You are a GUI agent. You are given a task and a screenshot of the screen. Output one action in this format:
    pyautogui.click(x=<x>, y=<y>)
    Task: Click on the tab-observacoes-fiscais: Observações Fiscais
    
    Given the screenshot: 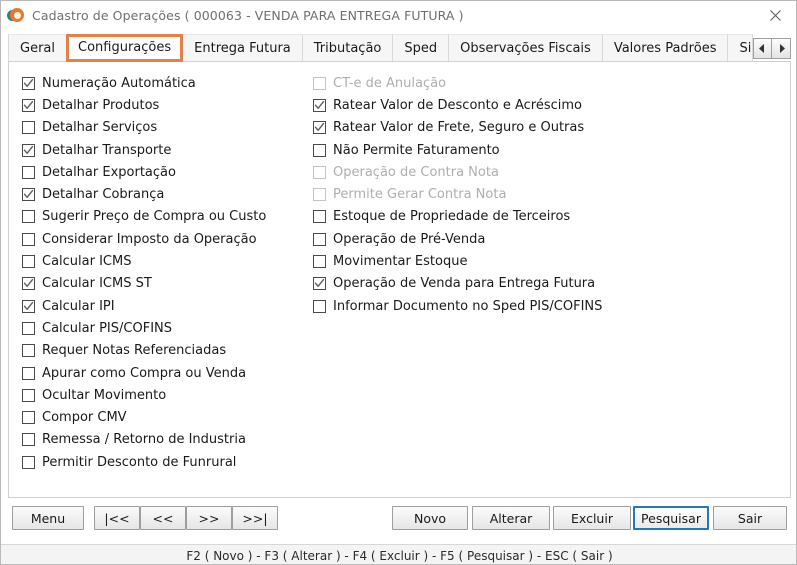 What is the action you would take?
    pyautogui.click(x=525, y=48)
    